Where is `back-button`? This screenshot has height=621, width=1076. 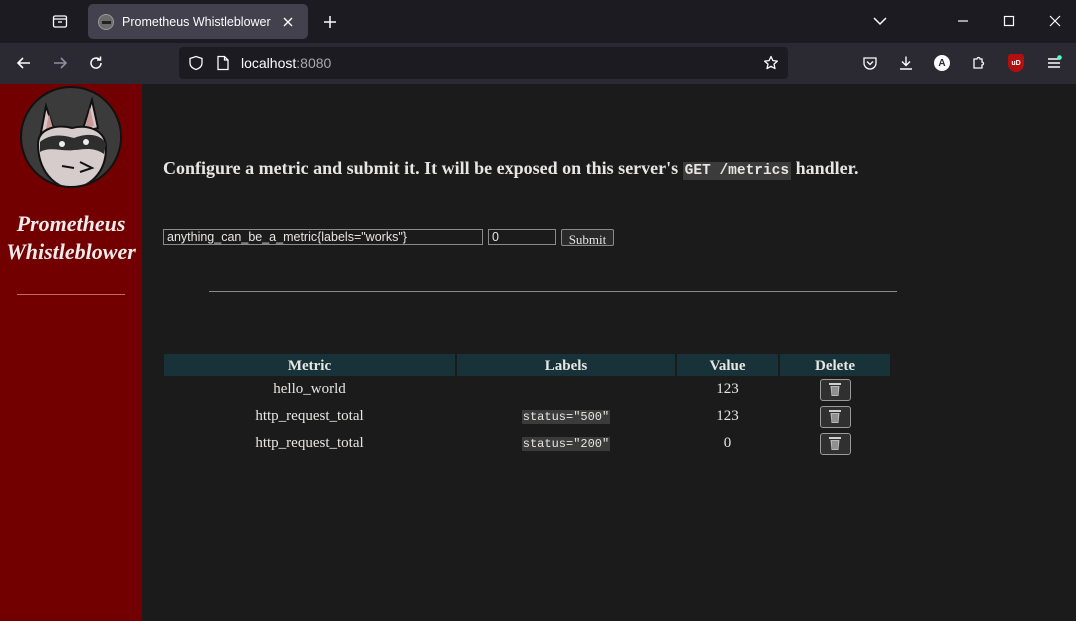
back-button is located at coordinates (24, 63).